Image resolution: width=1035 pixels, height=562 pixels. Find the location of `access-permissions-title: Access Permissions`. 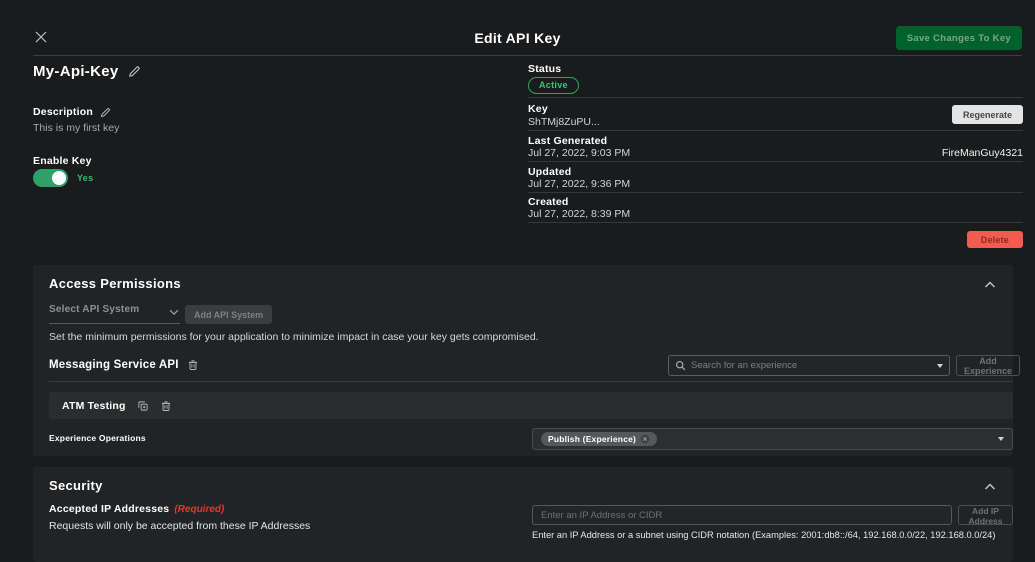

access-permissions-title: Access Permissions is located at coordinates (115, 283).